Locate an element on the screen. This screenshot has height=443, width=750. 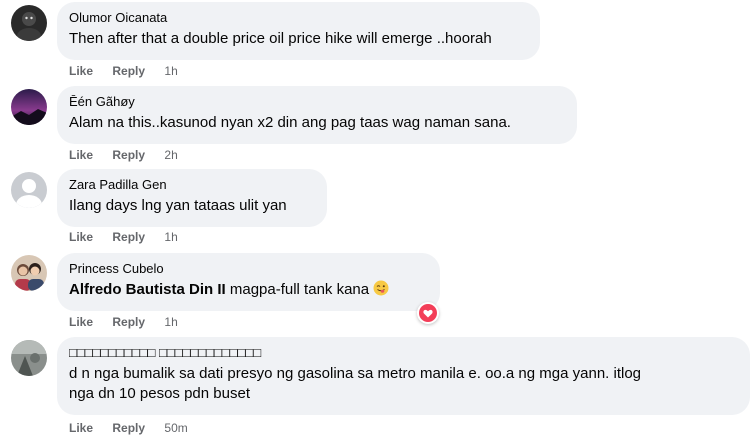
comment-author: Zara Padilla Gen is located at coordinates (192, 184).